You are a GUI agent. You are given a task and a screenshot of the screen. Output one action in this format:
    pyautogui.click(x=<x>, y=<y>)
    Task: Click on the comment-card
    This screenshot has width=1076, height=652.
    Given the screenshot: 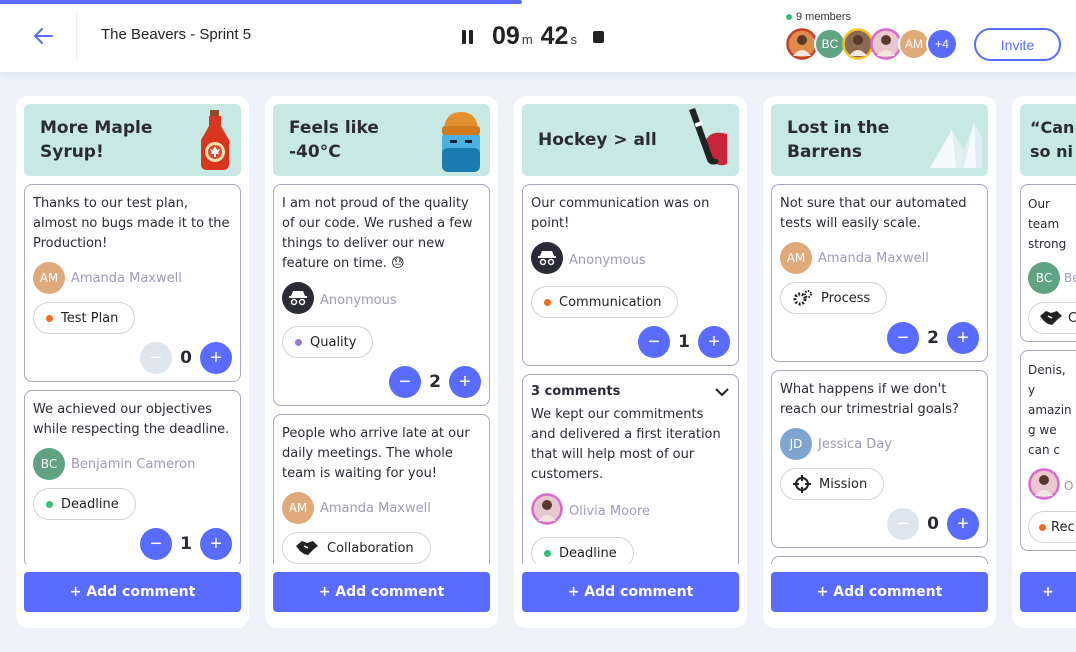 What is the action you would take?
    pyautogui.click(x=879, y=560)
    